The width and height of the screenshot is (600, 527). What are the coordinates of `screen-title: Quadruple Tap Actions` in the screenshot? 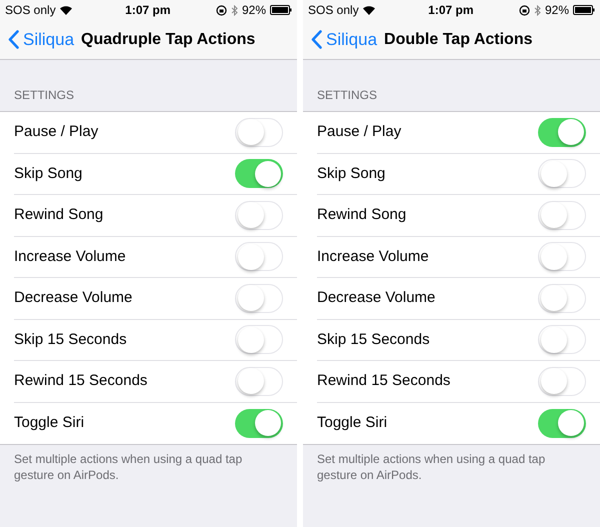 It's located at (168, 40).